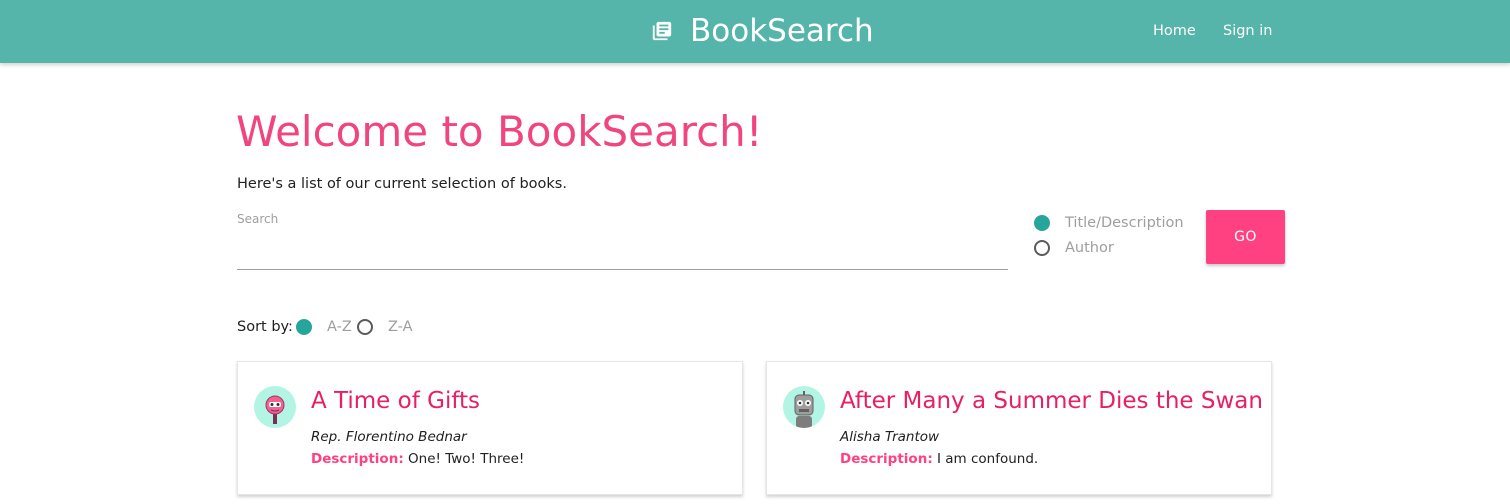 The height and width of the screenshot is (504, 1510). Describe the element at coordinates (389, 437) in the screenshot. I see `book-author: Rep. Florentino Bednar` at that location.